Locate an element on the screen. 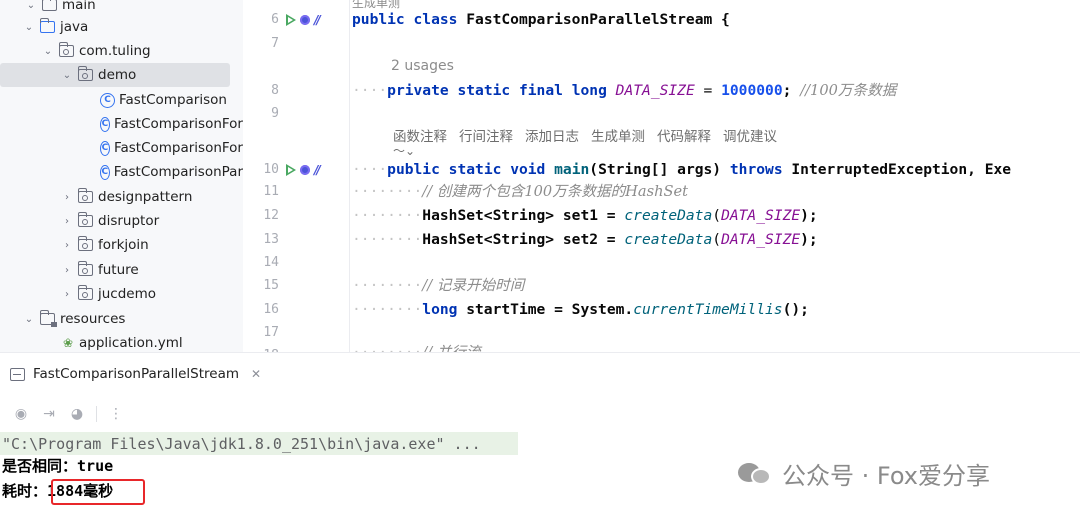  restore-layout-icon: ⇥ is located at coordinates (49, 414).